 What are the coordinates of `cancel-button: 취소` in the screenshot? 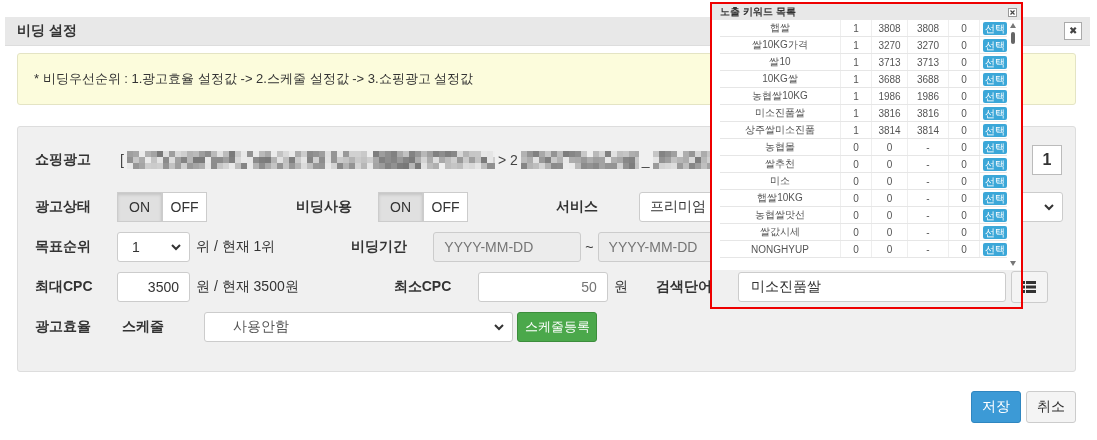 It's located at (1051, 407).